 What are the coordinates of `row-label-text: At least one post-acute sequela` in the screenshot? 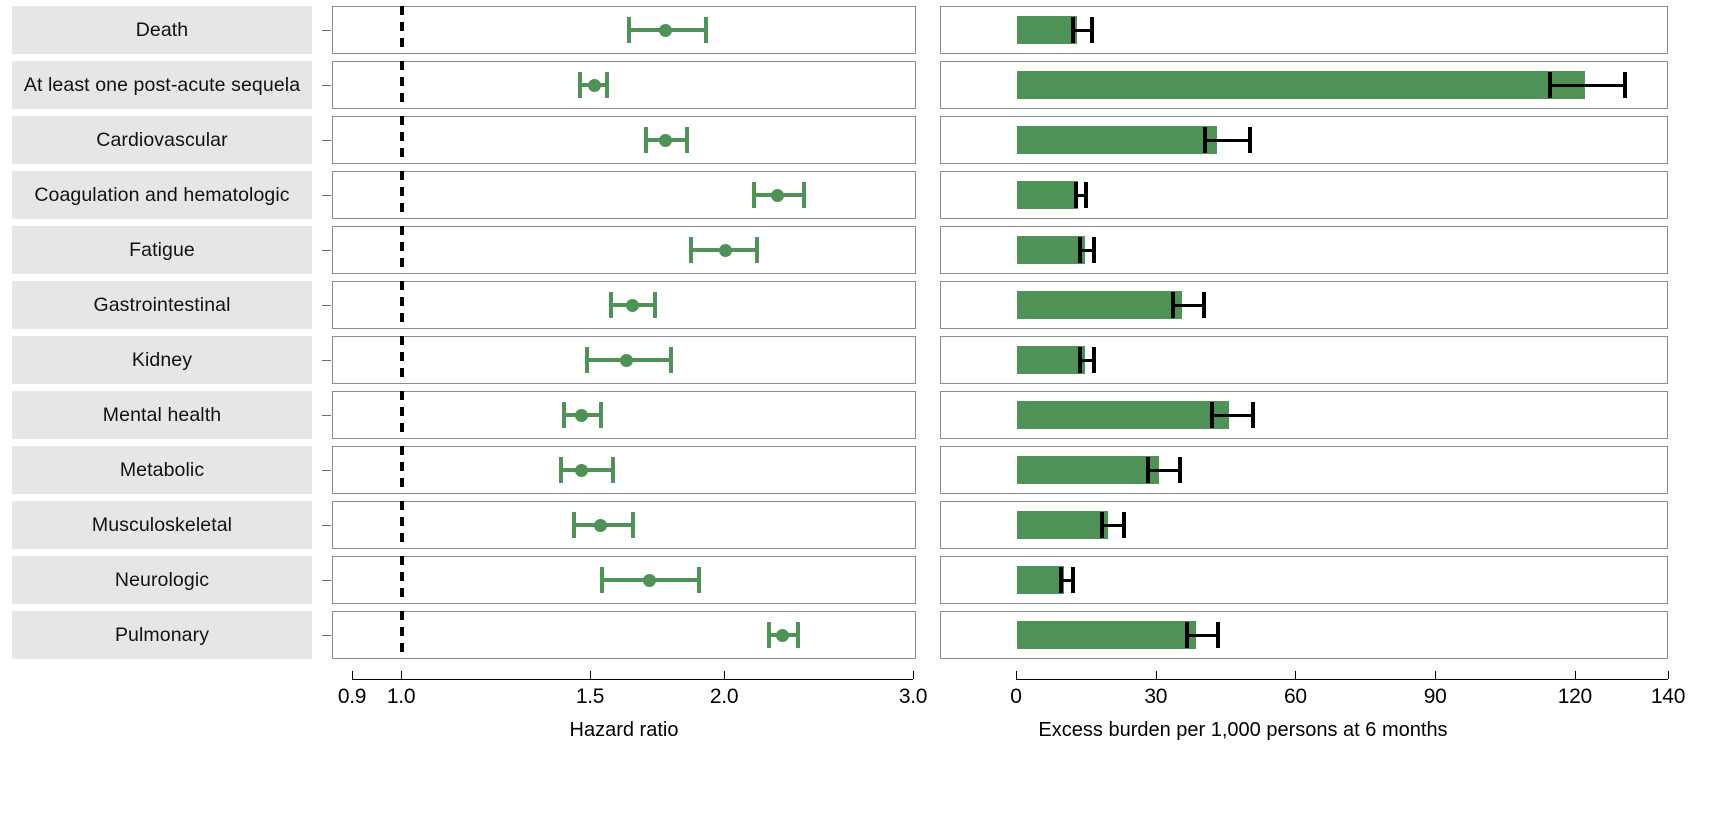 It's located at (162, 84).